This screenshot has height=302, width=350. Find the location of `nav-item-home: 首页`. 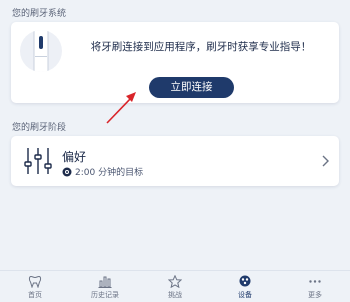

nav-item-home: 首页 is located at coordinates (35, 286).